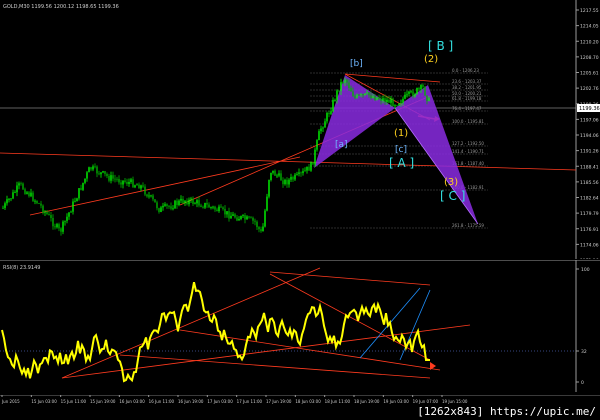  What do you see at coordinates (589, 199) in the screenshot?
I see `price-tick-label: 1182.64` at bounding box center [589, 199].